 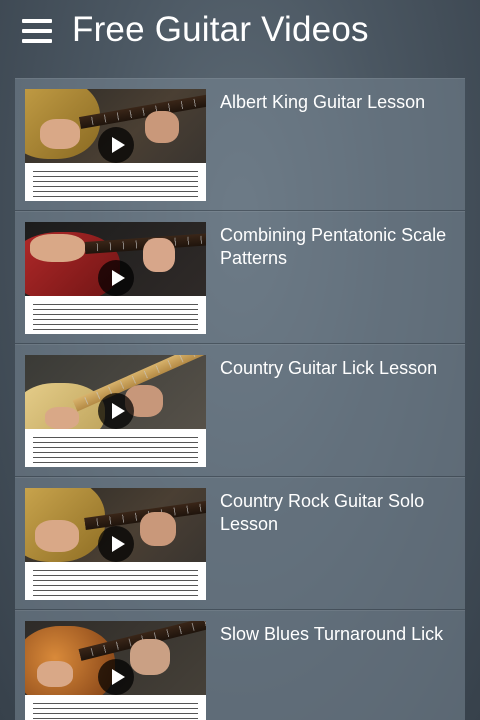 What do you see at coordinates (338, 102) in the screenshot?
I see `video-title: Albert King Guitar Lesson` at bounding box center [338, 102].